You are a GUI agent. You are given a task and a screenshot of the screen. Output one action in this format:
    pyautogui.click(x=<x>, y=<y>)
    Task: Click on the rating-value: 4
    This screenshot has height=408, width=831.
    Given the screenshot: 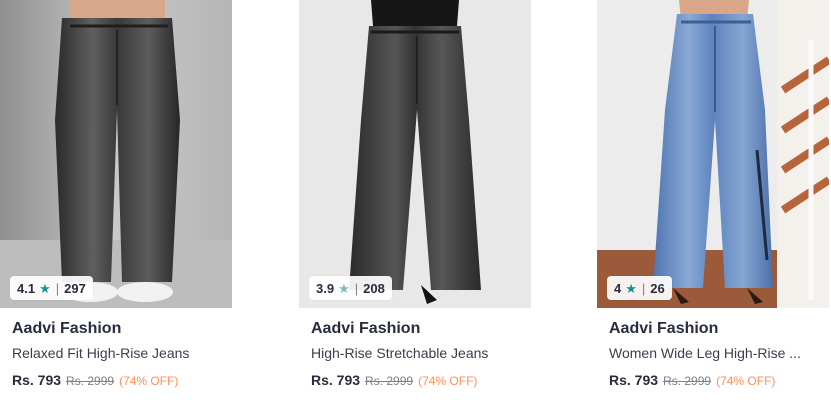 What is the action you would take?
    pyautogui.click(x=618, y=288)
    